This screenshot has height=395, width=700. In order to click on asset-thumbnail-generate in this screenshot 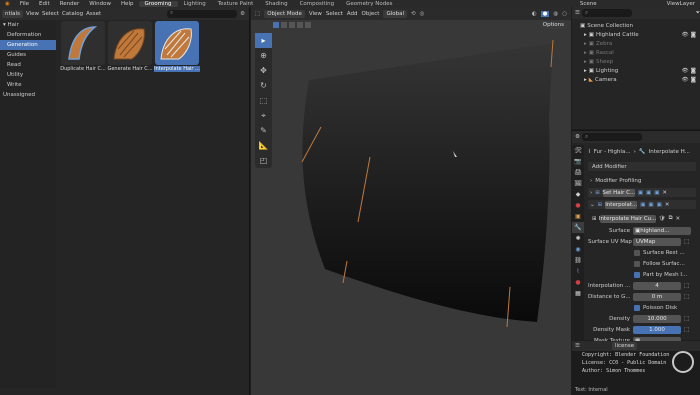, I will do `click(130, 43)`.